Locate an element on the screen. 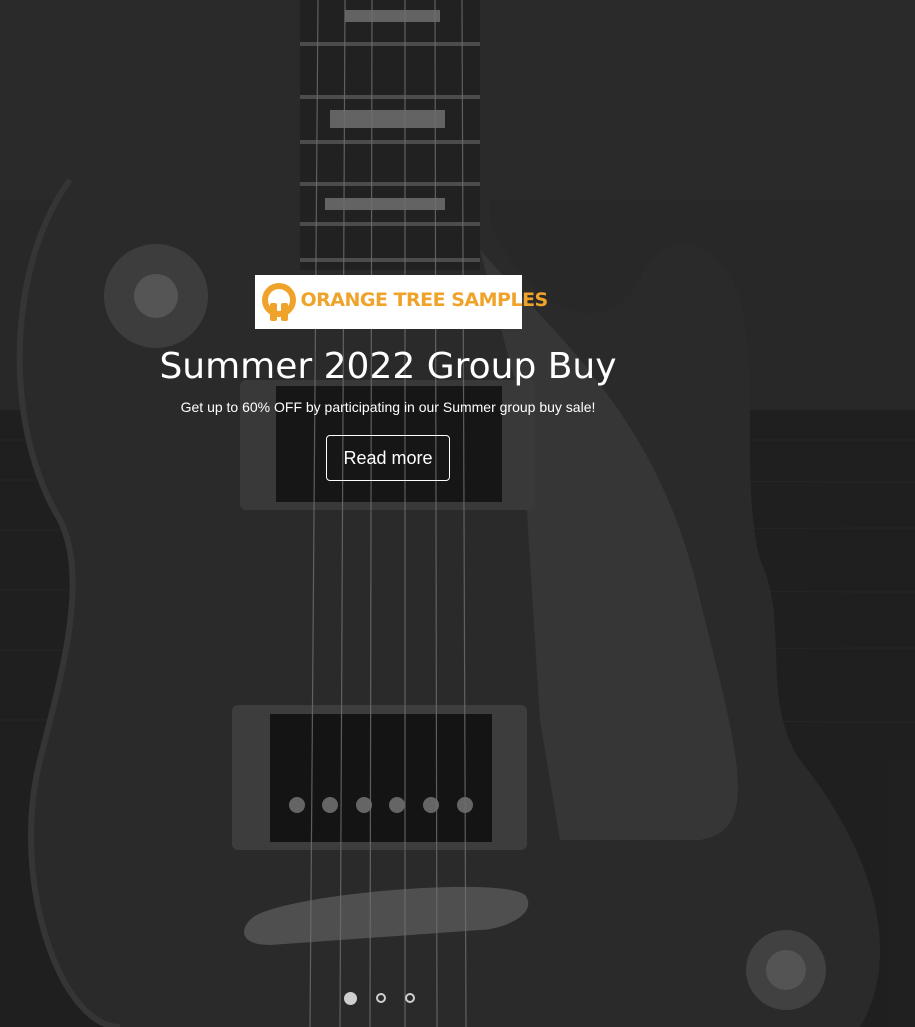 This screenshot has width=915, height=1027. carousel-indicators is located at coordinates (379, 998).